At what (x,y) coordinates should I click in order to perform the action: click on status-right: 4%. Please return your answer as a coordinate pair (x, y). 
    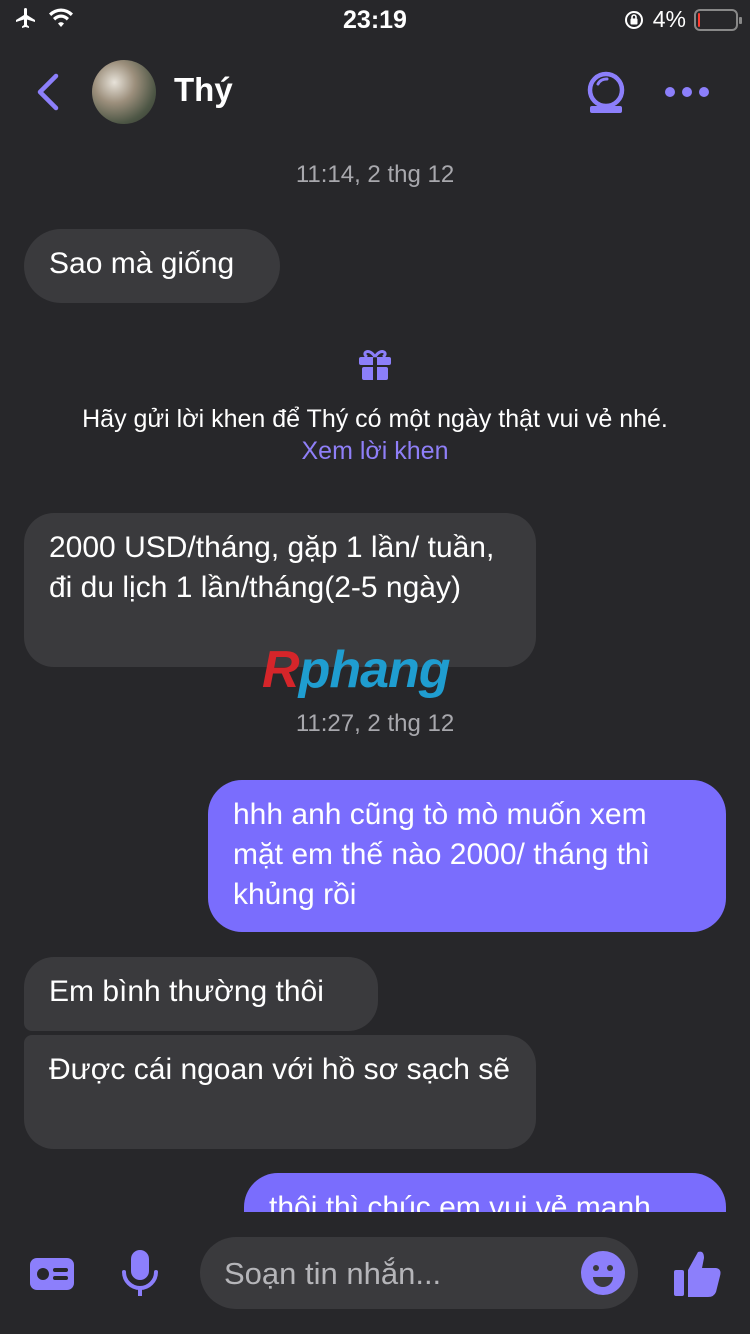
    Looking at the image, I should click on (682, 19).